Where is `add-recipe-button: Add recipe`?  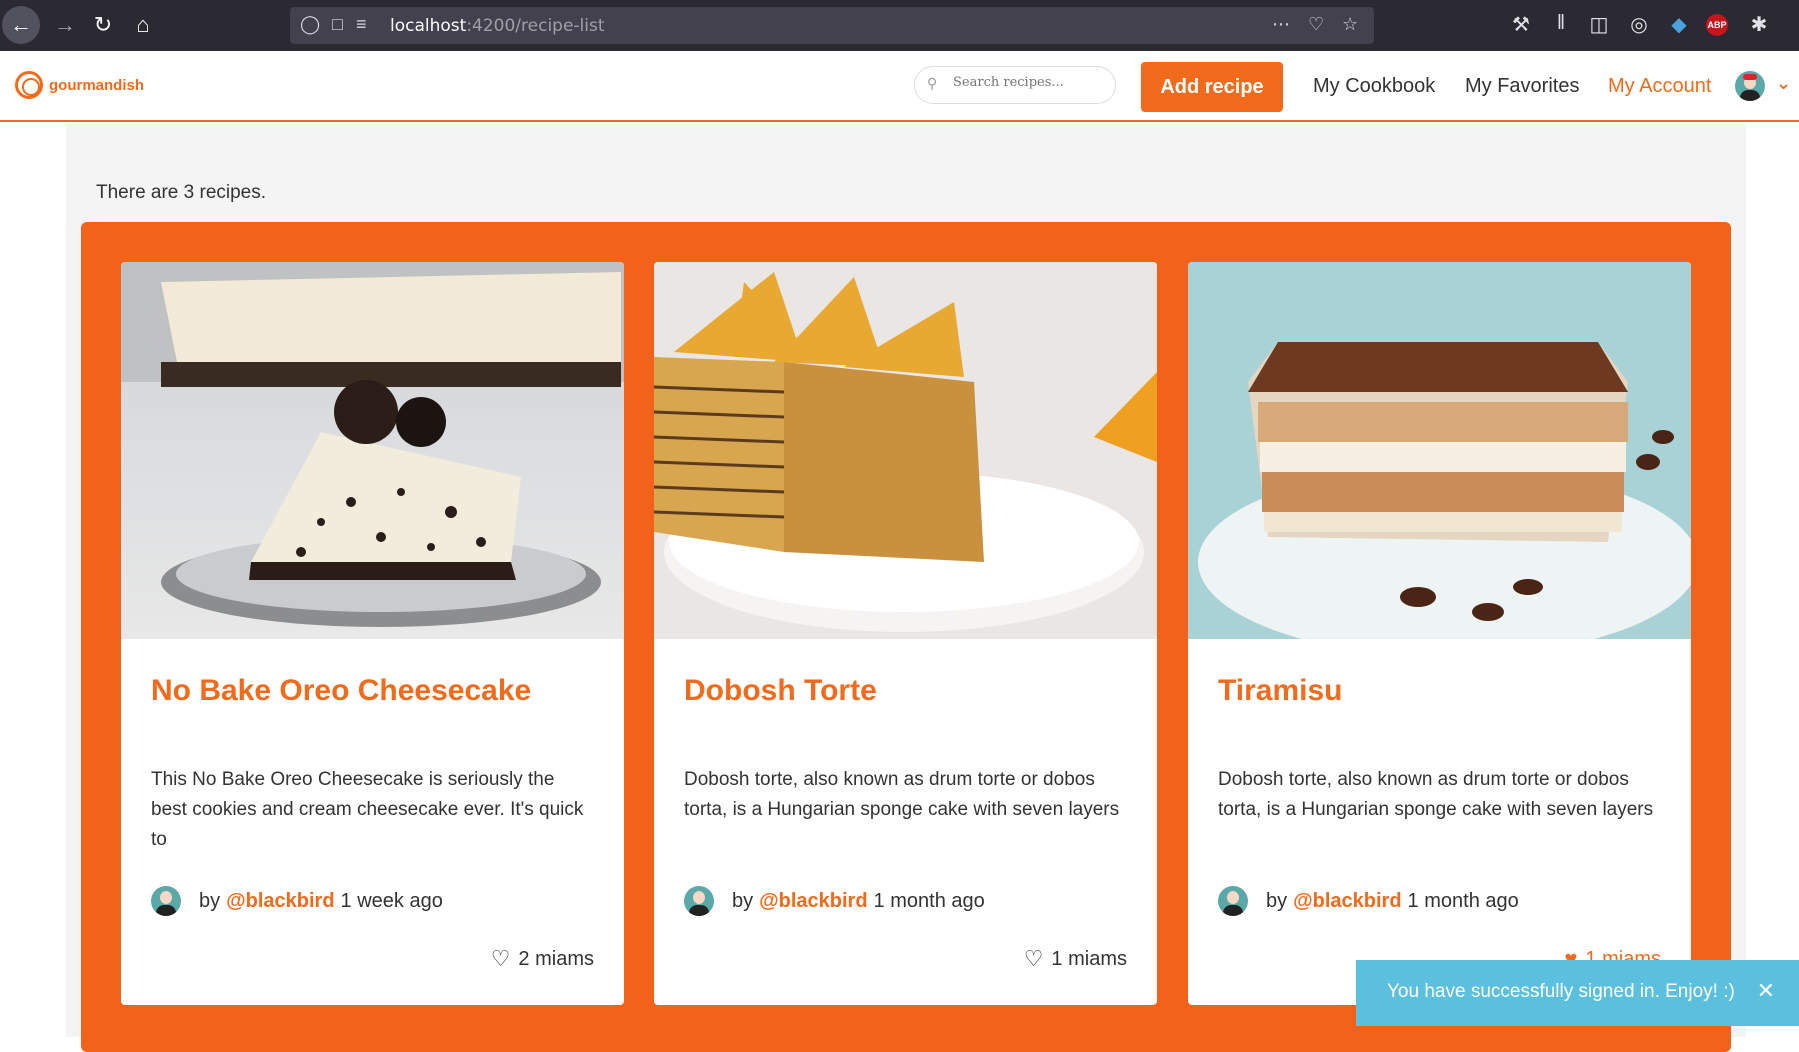 add-recipe-button: Add recipe is located at coordinates (1212, 87).